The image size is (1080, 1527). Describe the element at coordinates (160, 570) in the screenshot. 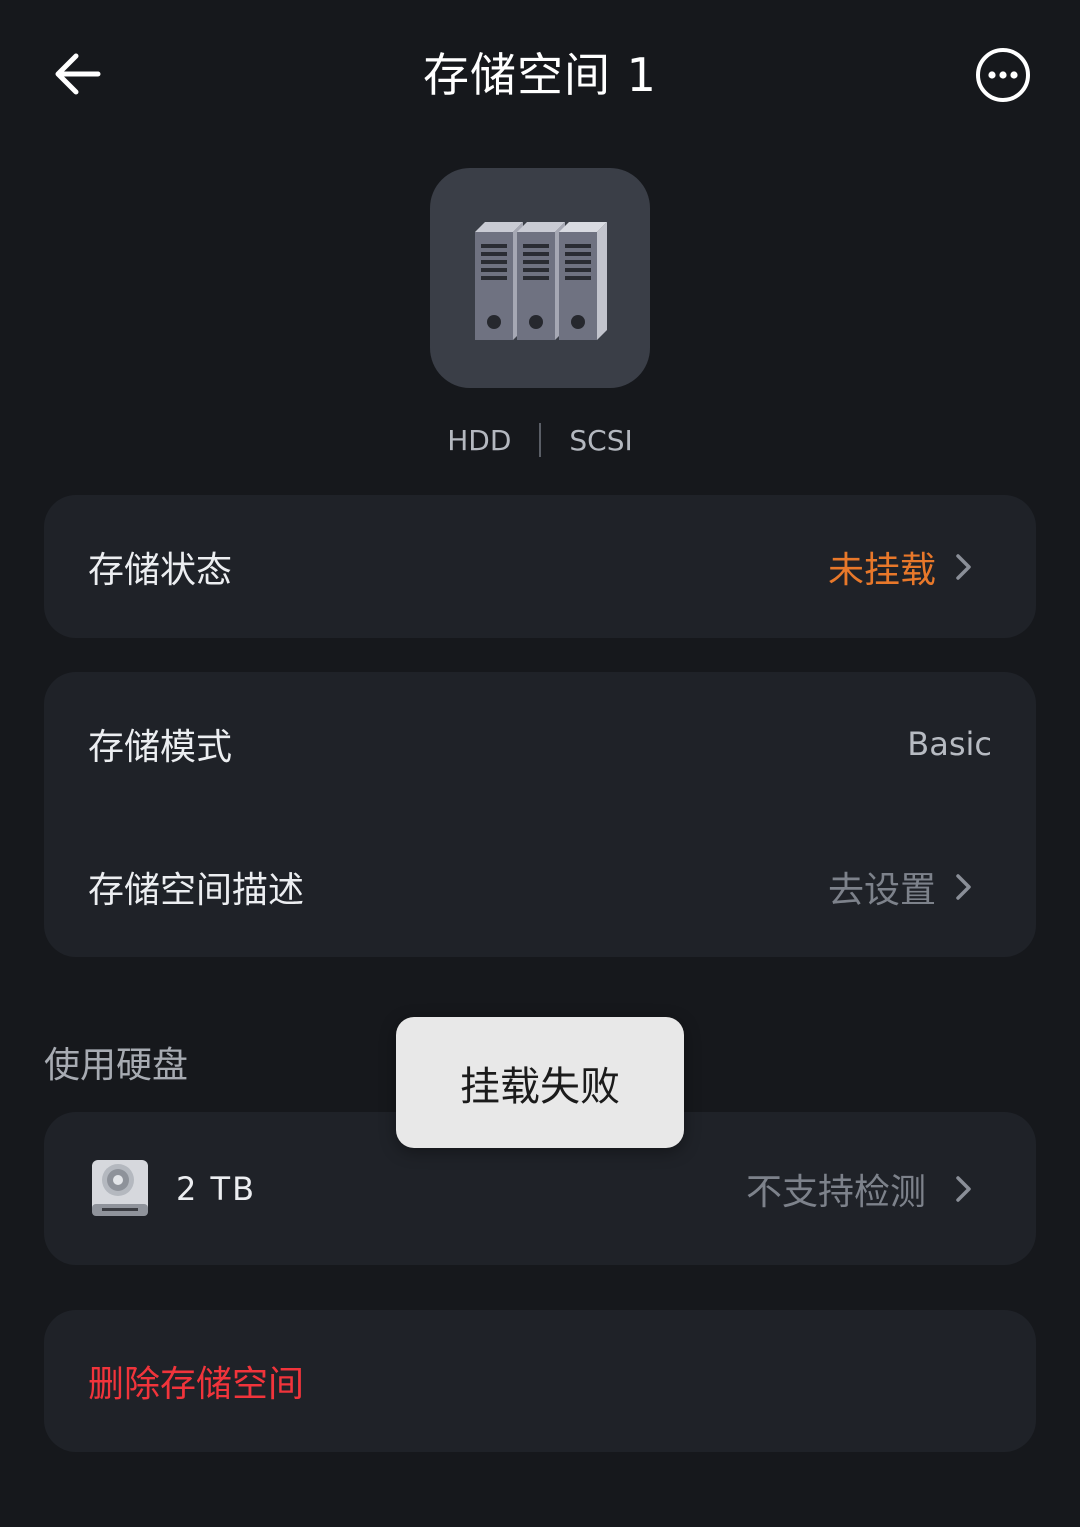

I see `storage-status-label: 存储状态` at that location.